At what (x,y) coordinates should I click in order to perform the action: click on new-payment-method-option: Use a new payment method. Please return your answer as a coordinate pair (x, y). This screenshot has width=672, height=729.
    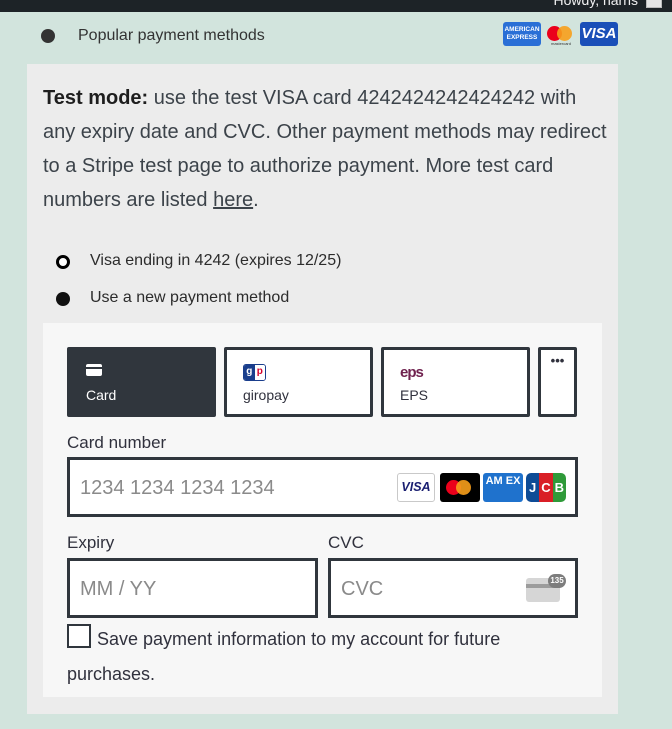
    Looking at the image, I should click on (303, 299).